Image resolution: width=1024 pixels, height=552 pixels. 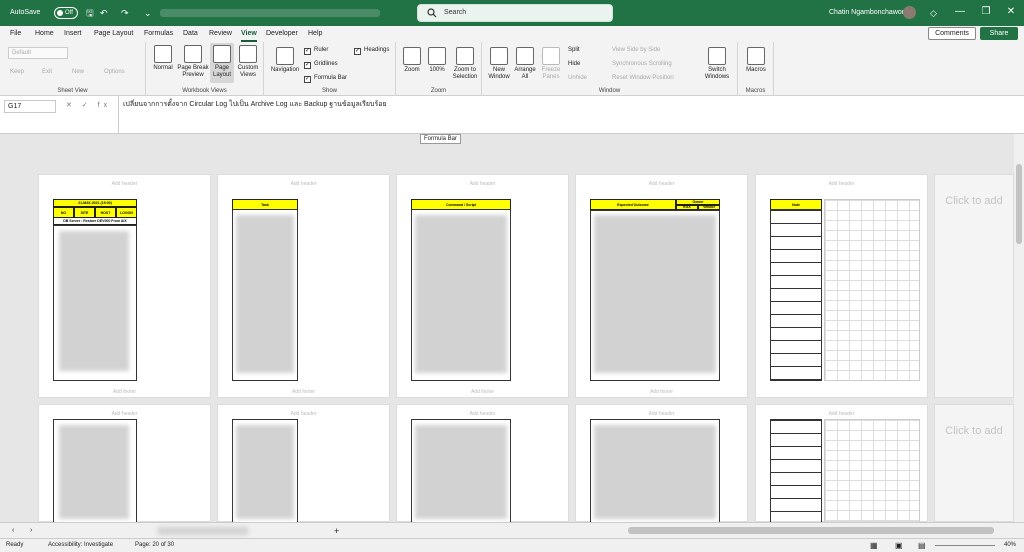 I want to click on page-10: Add header, so click(x=661, y=463).